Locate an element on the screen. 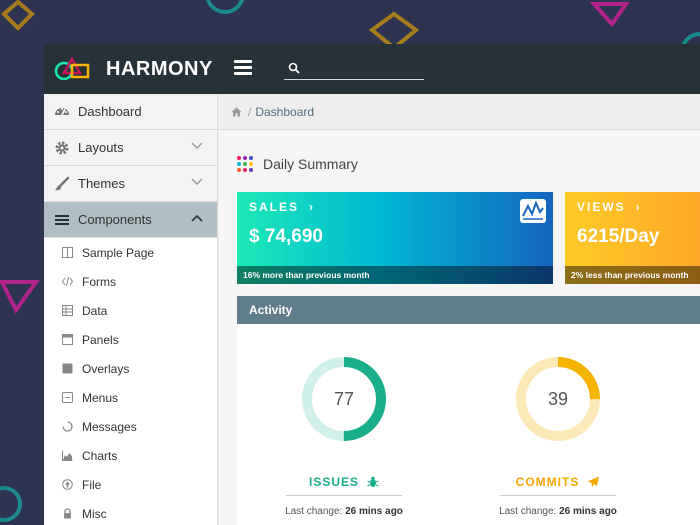 Image resolution: width=700 pixels, height=525 pixels. submenu-item-misc: Misc is located at coordinates (130, 512).